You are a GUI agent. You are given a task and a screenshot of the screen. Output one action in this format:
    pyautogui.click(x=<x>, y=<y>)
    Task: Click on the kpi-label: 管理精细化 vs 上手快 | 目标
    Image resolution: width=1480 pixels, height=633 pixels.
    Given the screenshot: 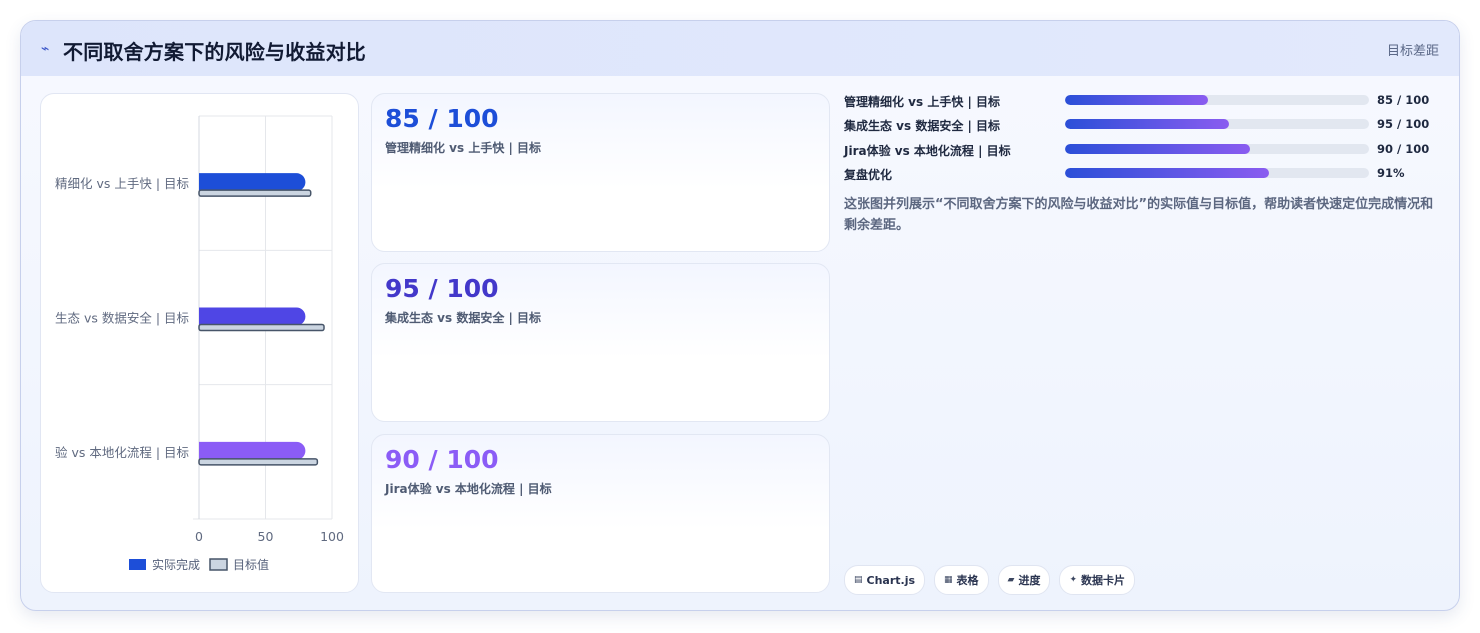 What is the action you would take?
    pyautogui.click(x=463, y=148)
    